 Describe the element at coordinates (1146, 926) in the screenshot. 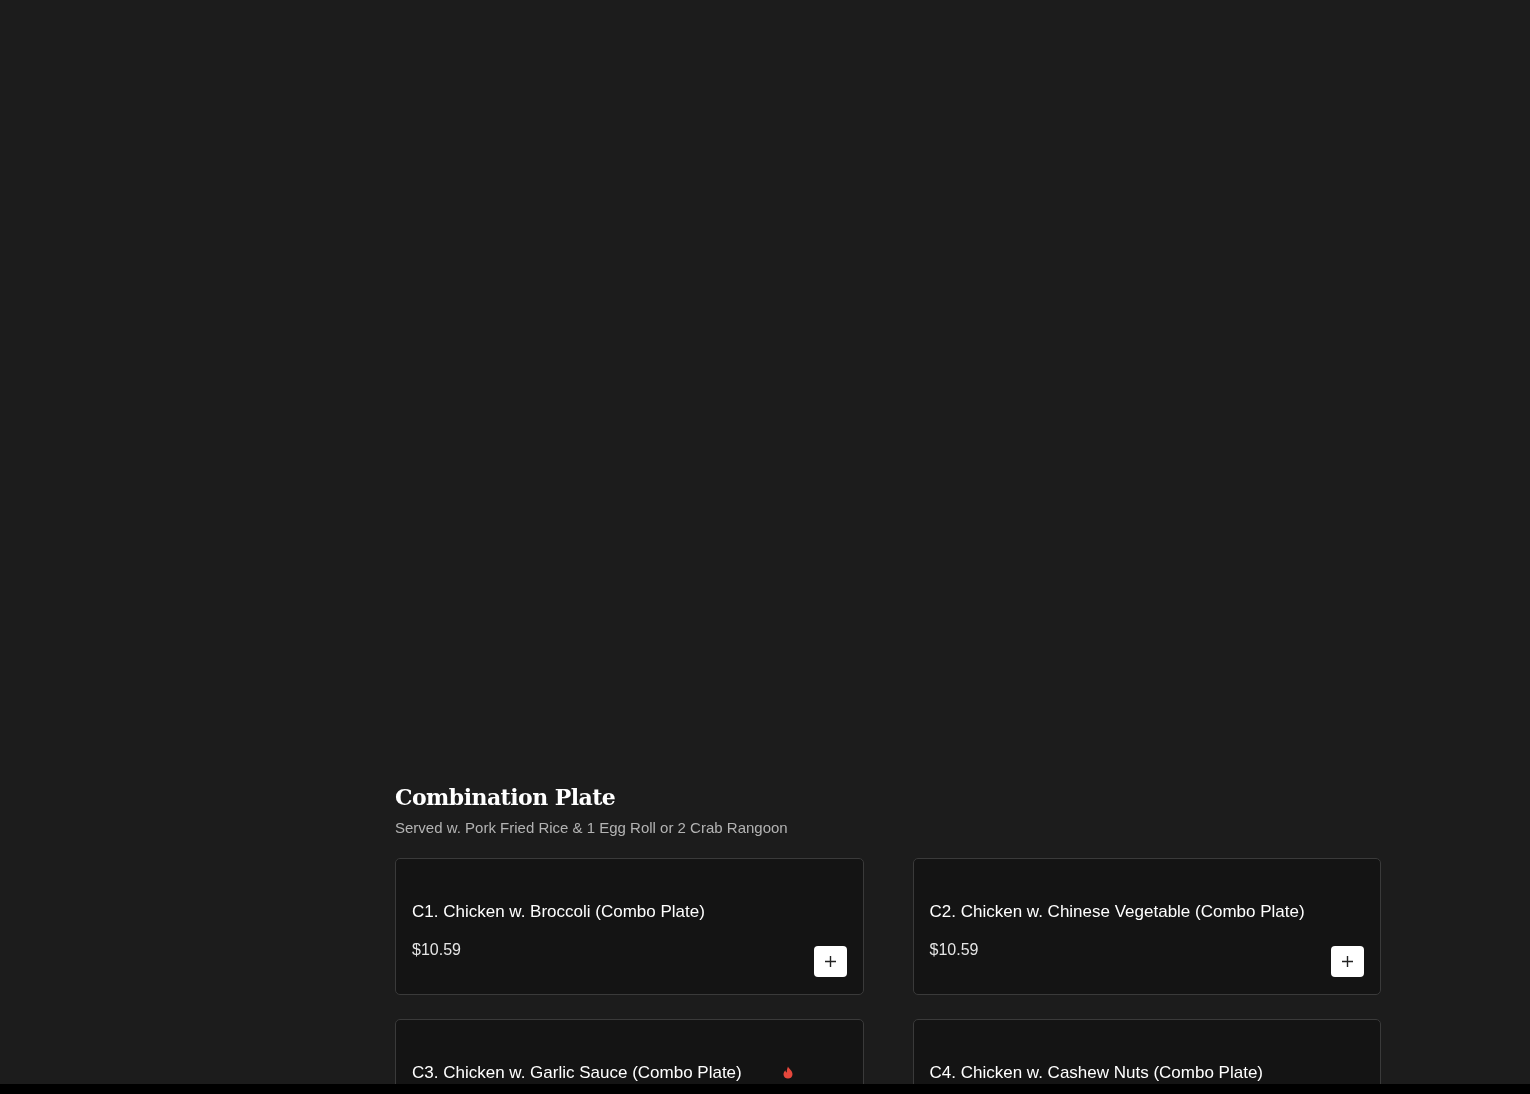

I see `menu-item-card: C2. Chicken w. Chinese Vegetable (Combo Plate) $10.59` at that location.